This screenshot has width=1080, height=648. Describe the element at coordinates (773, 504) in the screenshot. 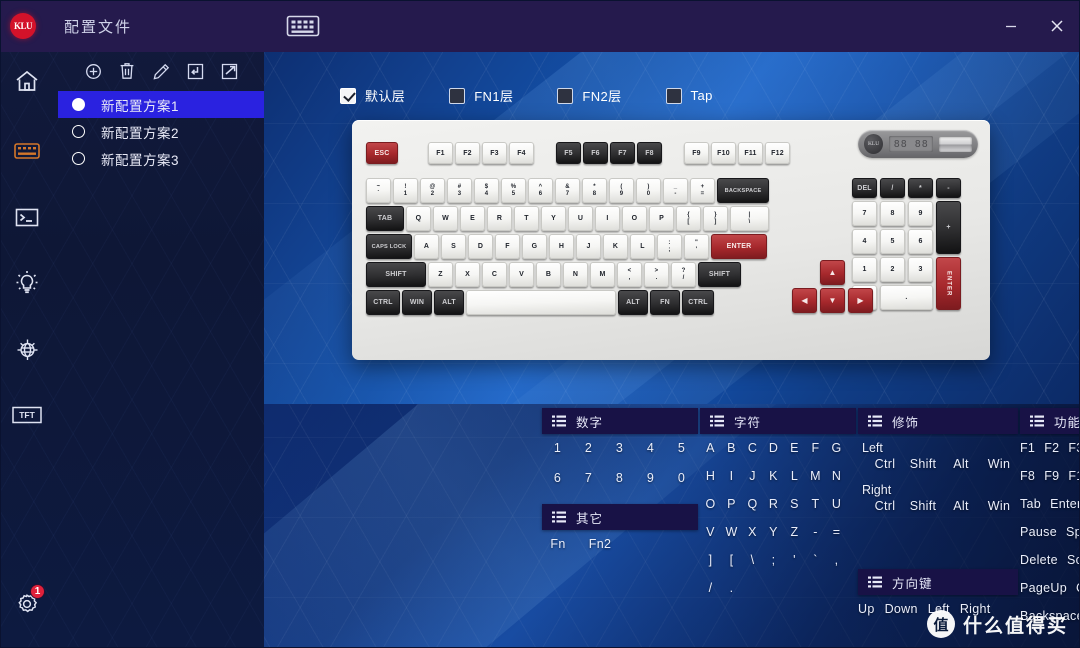

I see `catalog-key: R` at that location.